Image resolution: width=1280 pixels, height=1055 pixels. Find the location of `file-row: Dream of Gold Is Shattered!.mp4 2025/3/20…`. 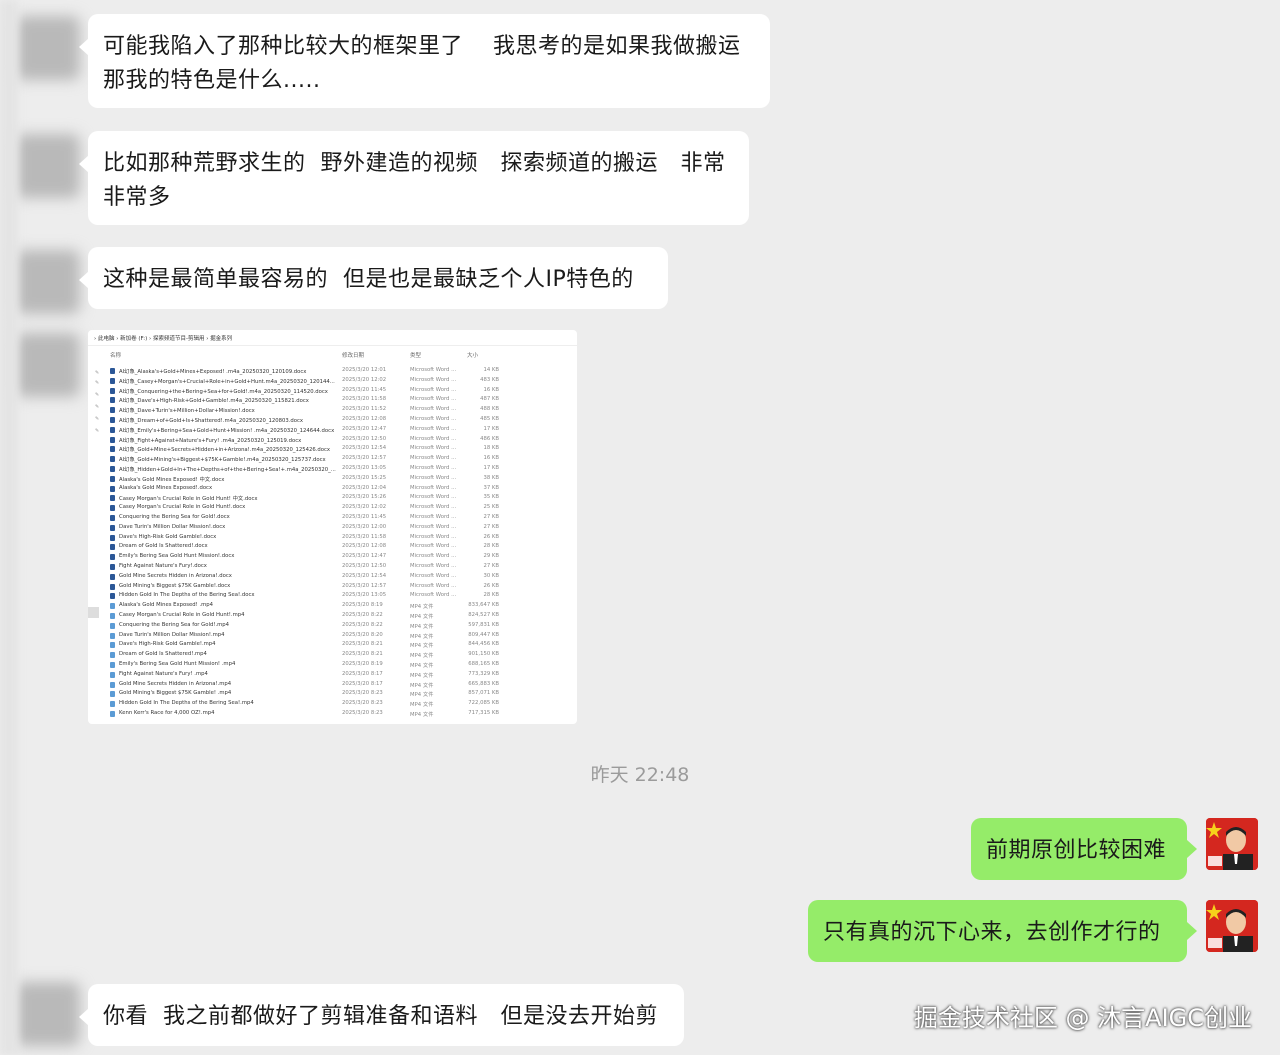

file-row: Dream of Gold Is Shattered!.mp4 2025/3/20… is located at coordinates (332, 655).